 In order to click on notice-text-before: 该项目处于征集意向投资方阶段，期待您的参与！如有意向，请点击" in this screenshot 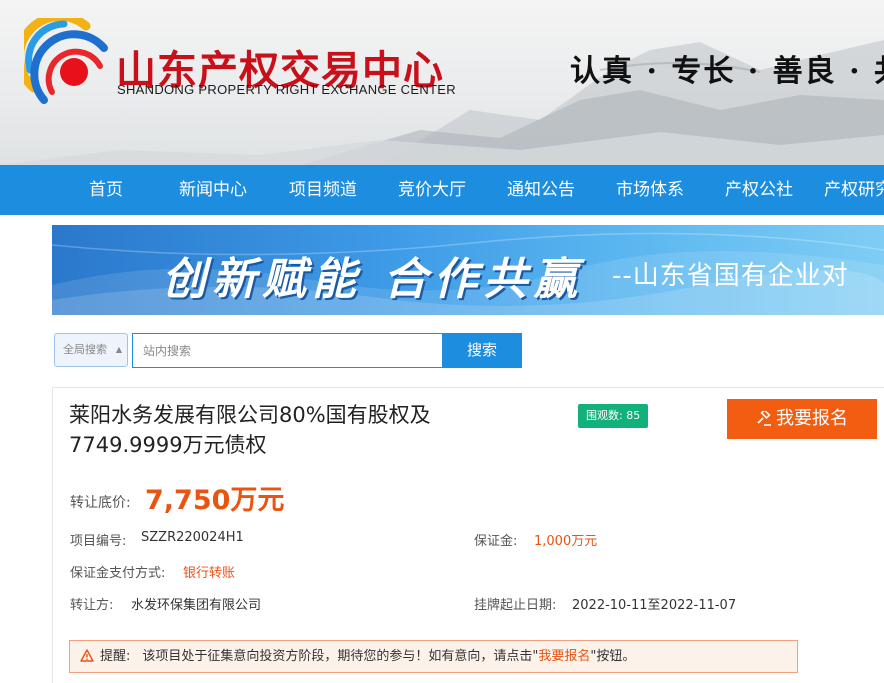, I will do `click(340, 656)`.